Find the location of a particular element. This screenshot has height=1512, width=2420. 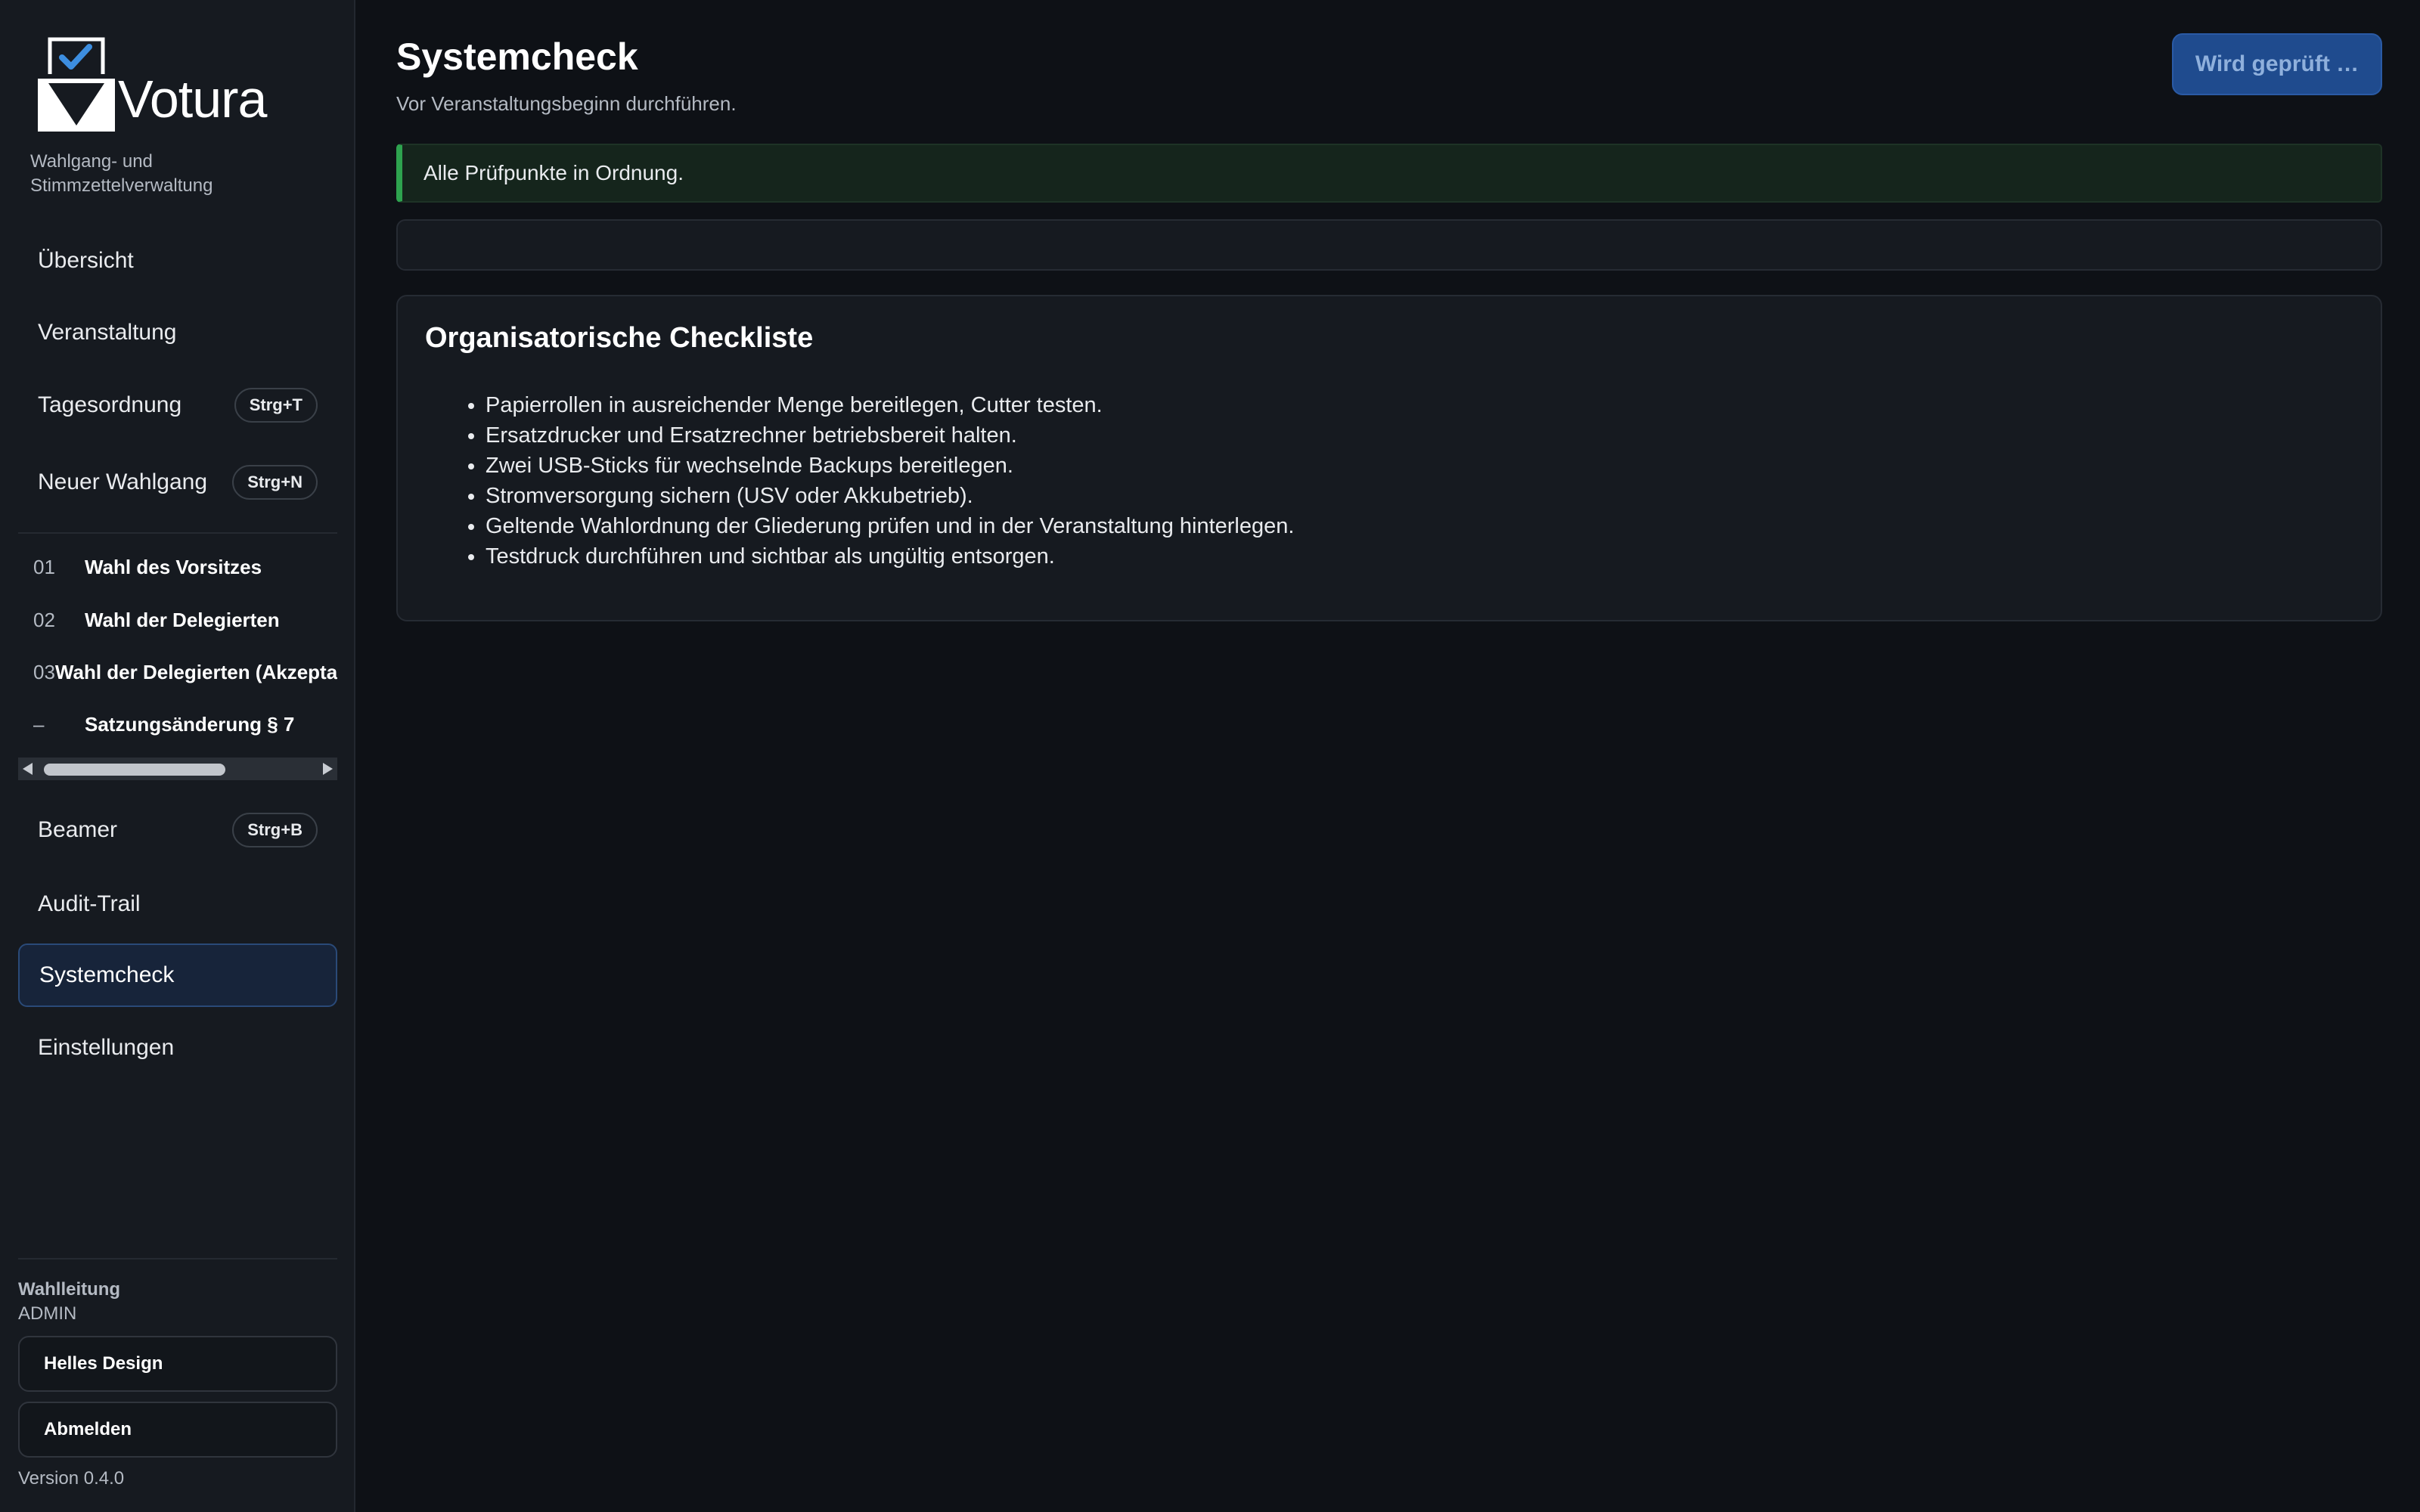

nav-label: Veranstaltung is located at coordinates (107, 332).